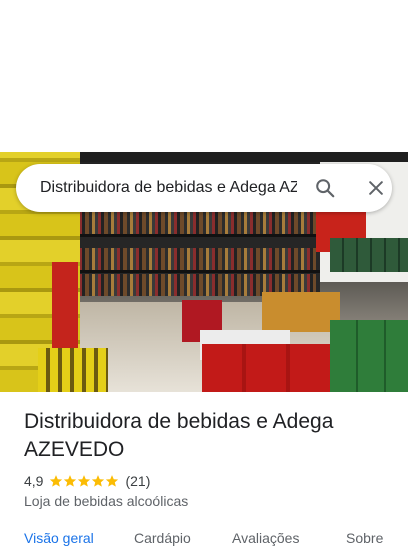  What do you see at coordinates (168, 188) in the screenshot?
I see `search-query-text: Distribuidora de bebidas e Adega AZEVEDO` at bounding box center [168, 188].